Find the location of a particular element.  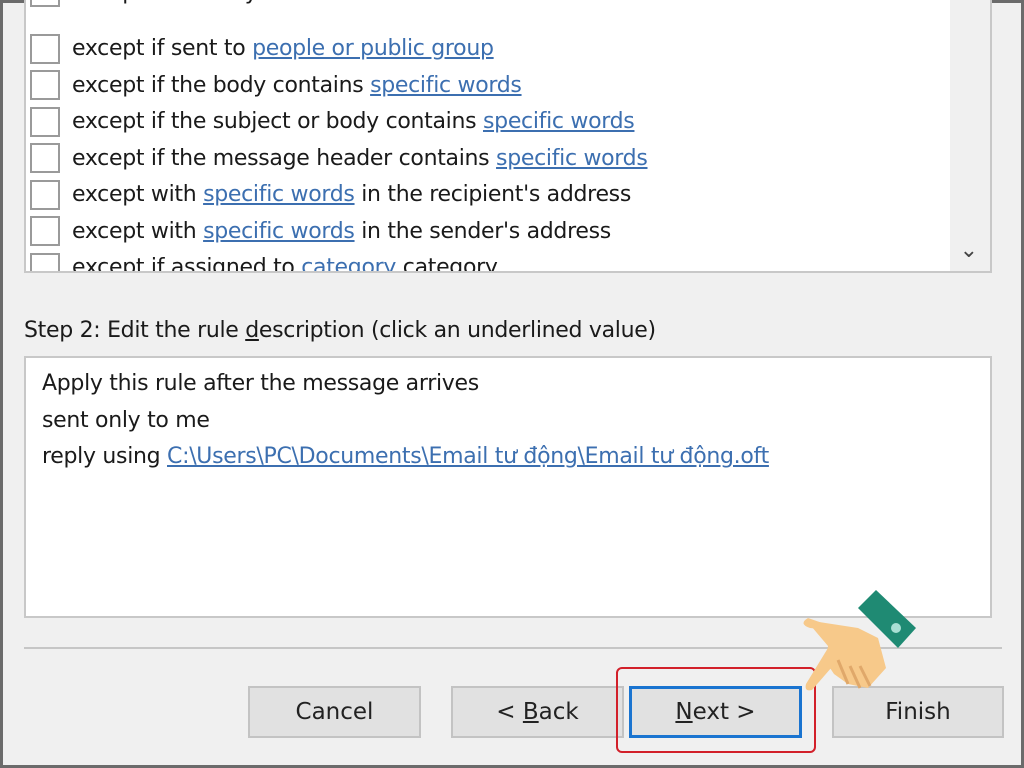

next-button: Next > is located at coordinates (715, 712).